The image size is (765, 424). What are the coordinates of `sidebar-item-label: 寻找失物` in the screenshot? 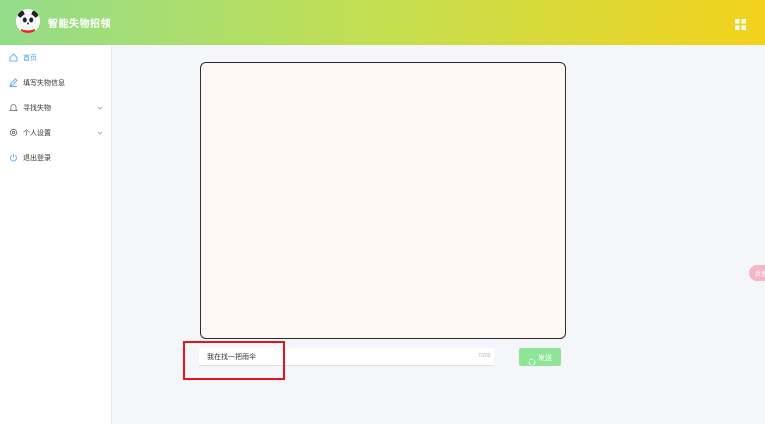 It's located at (37, 108).